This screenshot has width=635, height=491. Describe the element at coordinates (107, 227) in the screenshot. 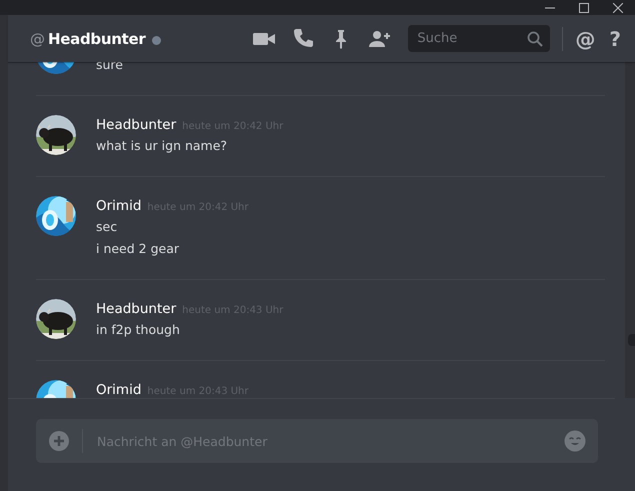

I see `message-text: sec` at that location.